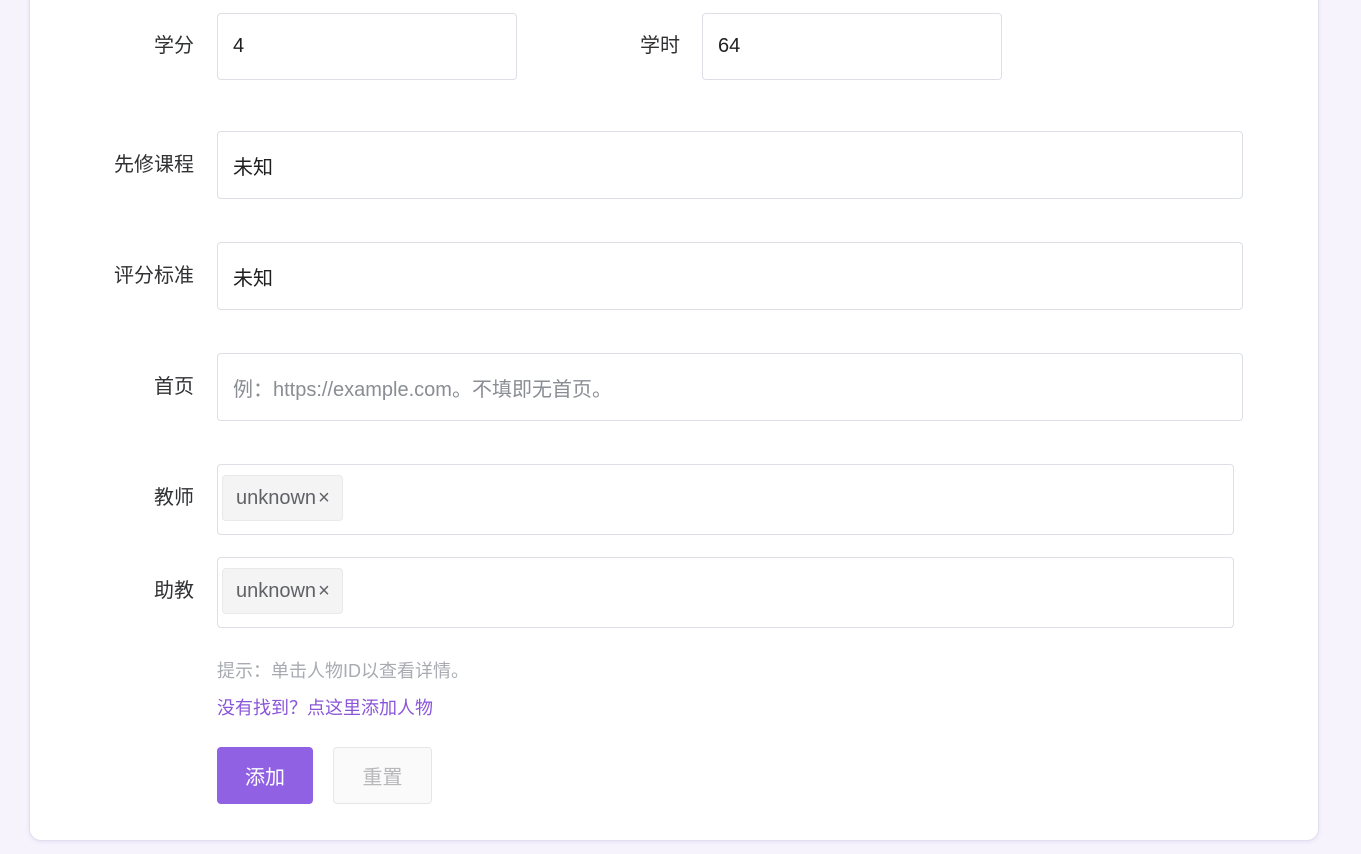 This screenshot has width=1361, height=854. What do you see at coordinates (154, 276) in the screenshot?
I see `grading-label: 评分标准` at bounding box center [154, 276].